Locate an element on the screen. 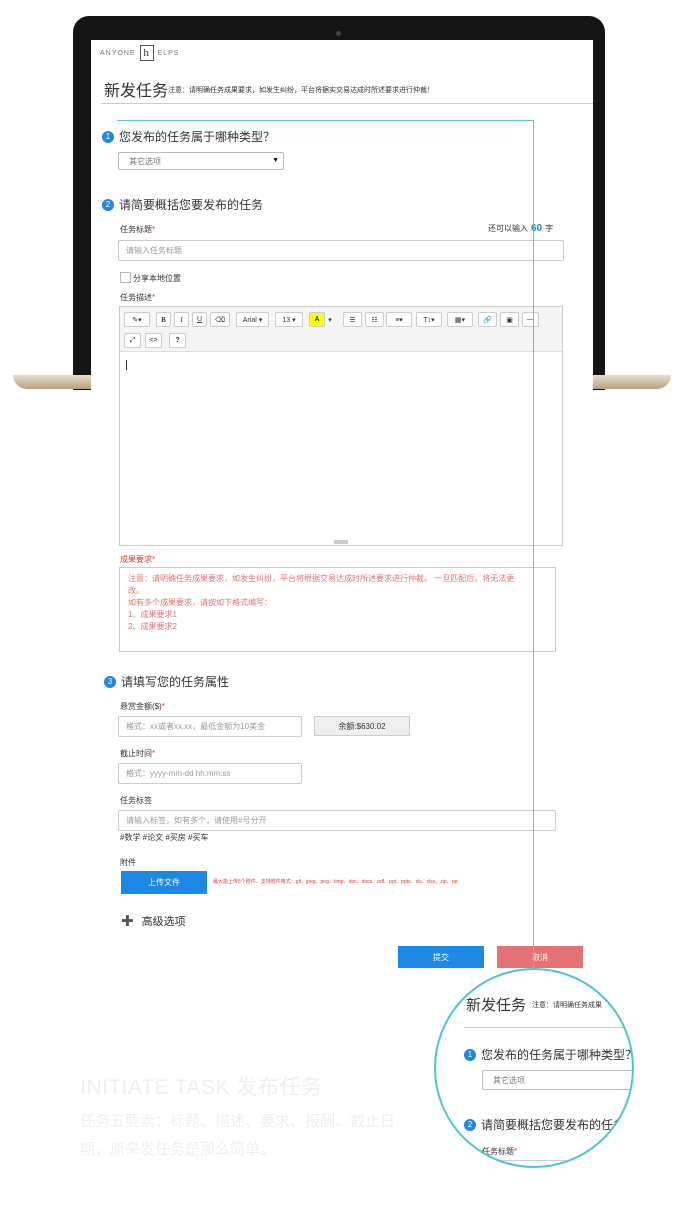  task-tags-label: 任务标签 is located at coordinates (136, 800).